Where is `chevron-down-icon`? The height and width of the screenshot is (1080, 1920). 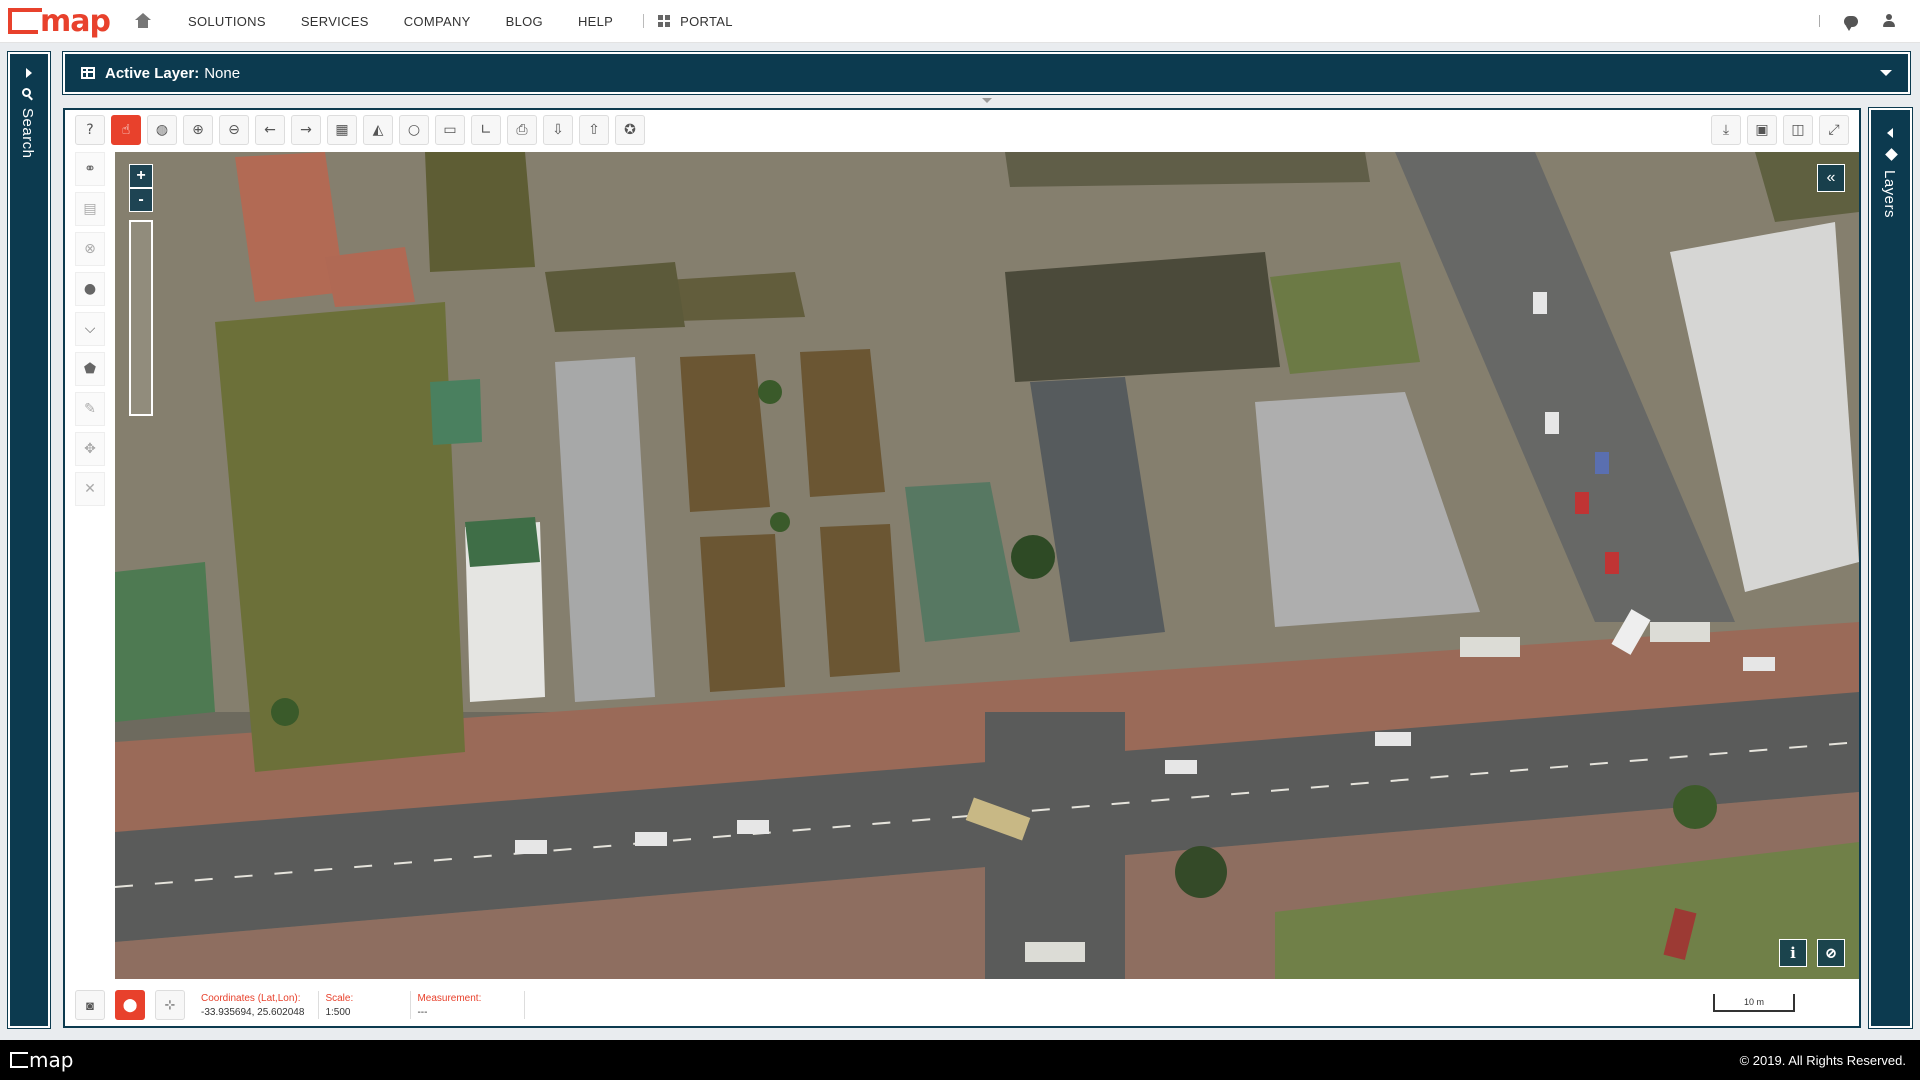
chevron-down-icon is located at coordinates (1886, 73).